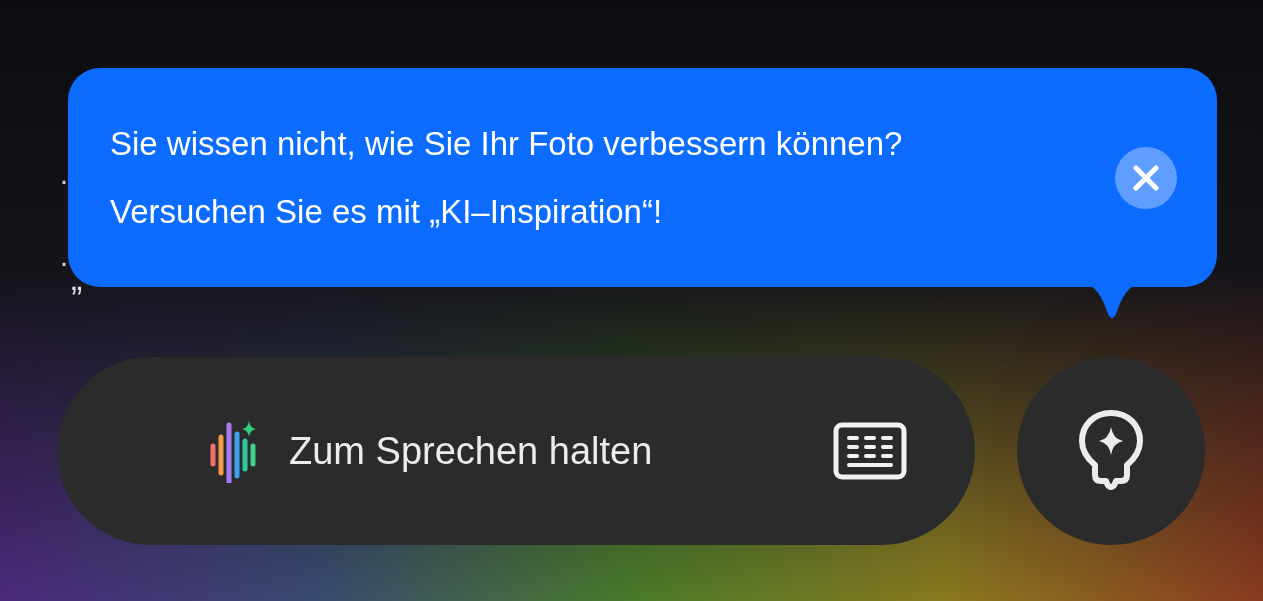 This screenshot has width=1263, height=601. Describe the element at coordinates (870, 451) in the screenshot. I see `keyboard-icon` at that location.